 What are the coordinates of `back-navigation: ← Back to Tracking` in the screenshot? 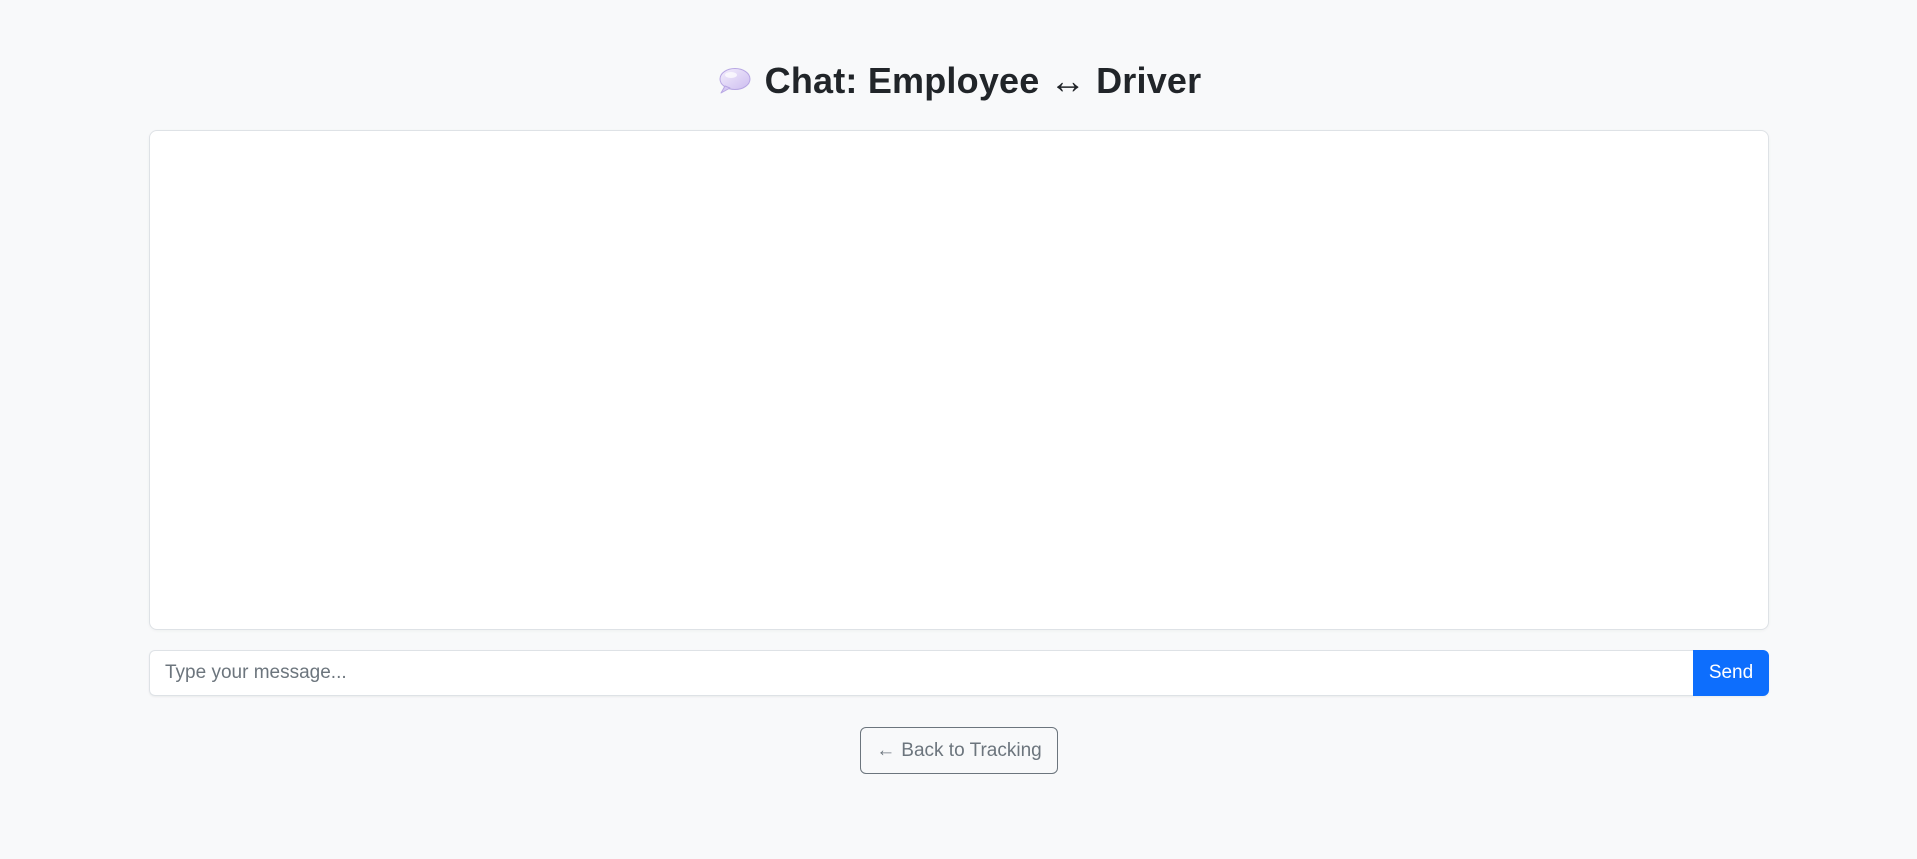 It's located at (959, 750).